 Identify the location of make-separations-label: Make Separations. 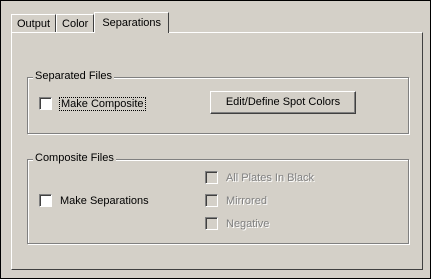
(104, 200).